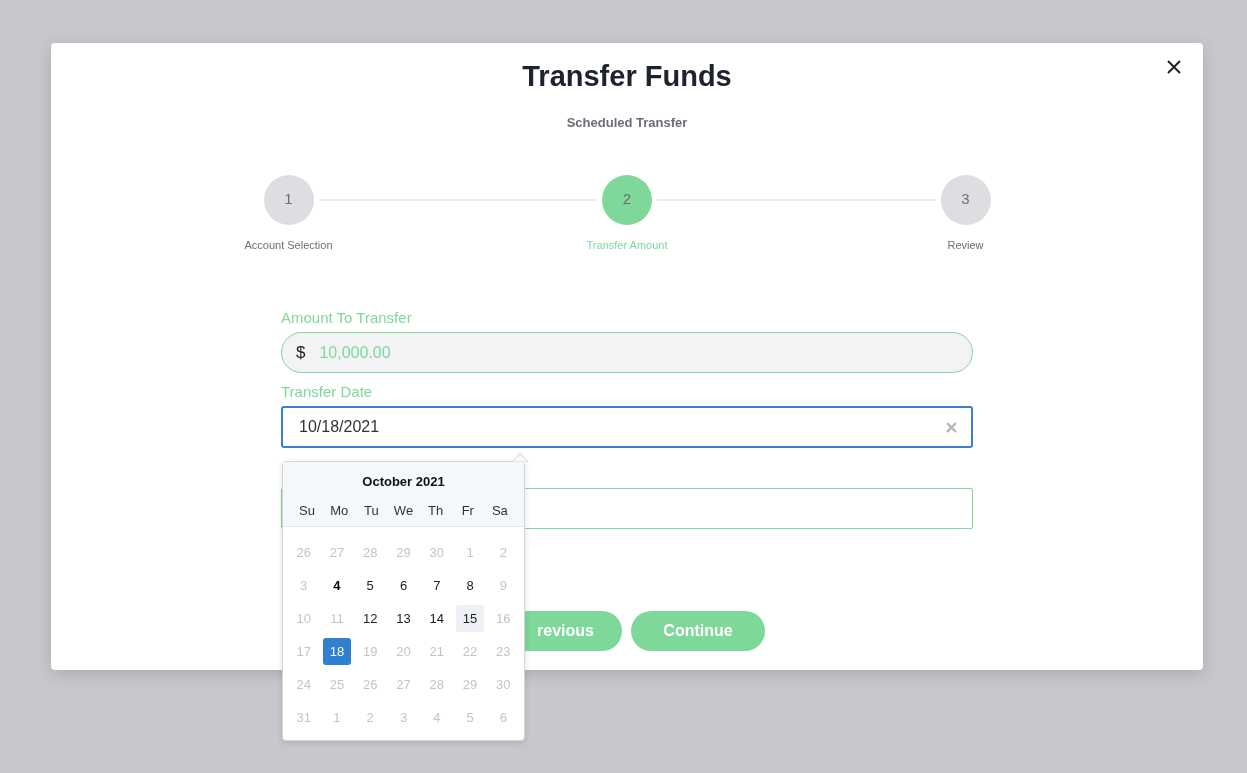 The height and width of the screenshot is (773, 1247). Describe the element at coordinates (965, 199) in the screenshot. I see `step-circle: 3` at that location.